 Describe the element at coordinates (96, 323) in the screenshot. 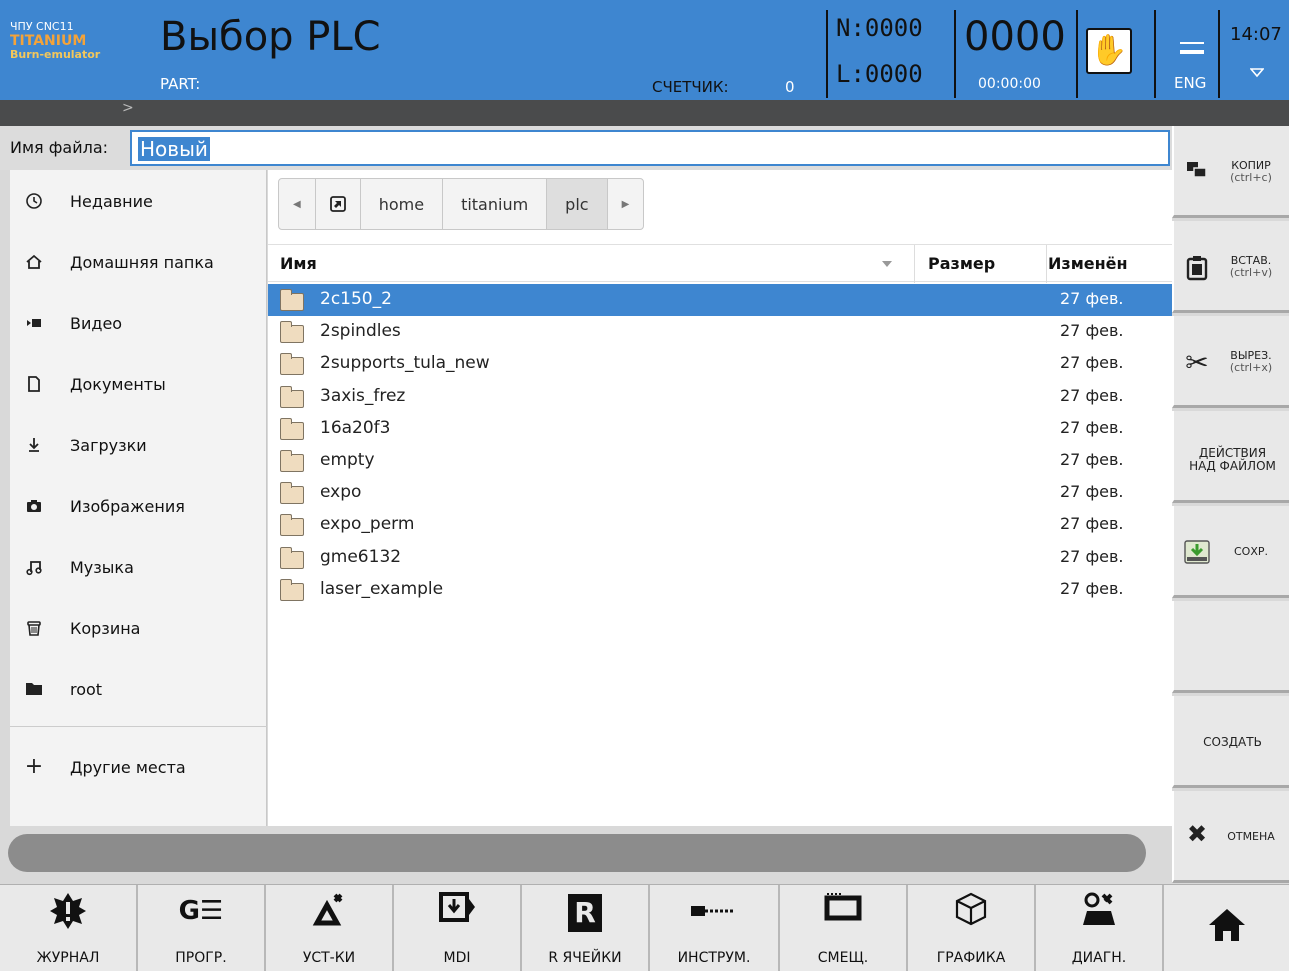

I see `place-label: Видео` at that location.